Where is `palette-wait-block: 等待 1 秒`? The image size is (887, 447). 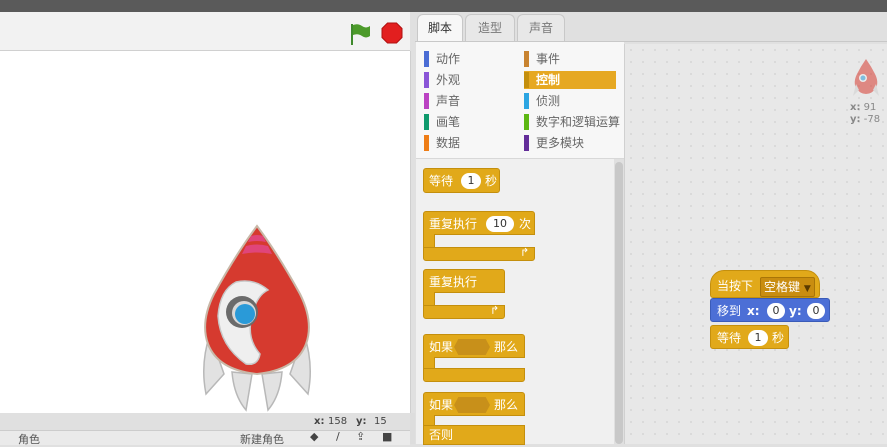
palette-wait-block: 等待 1 秒 is located at coordinates (461, 180).